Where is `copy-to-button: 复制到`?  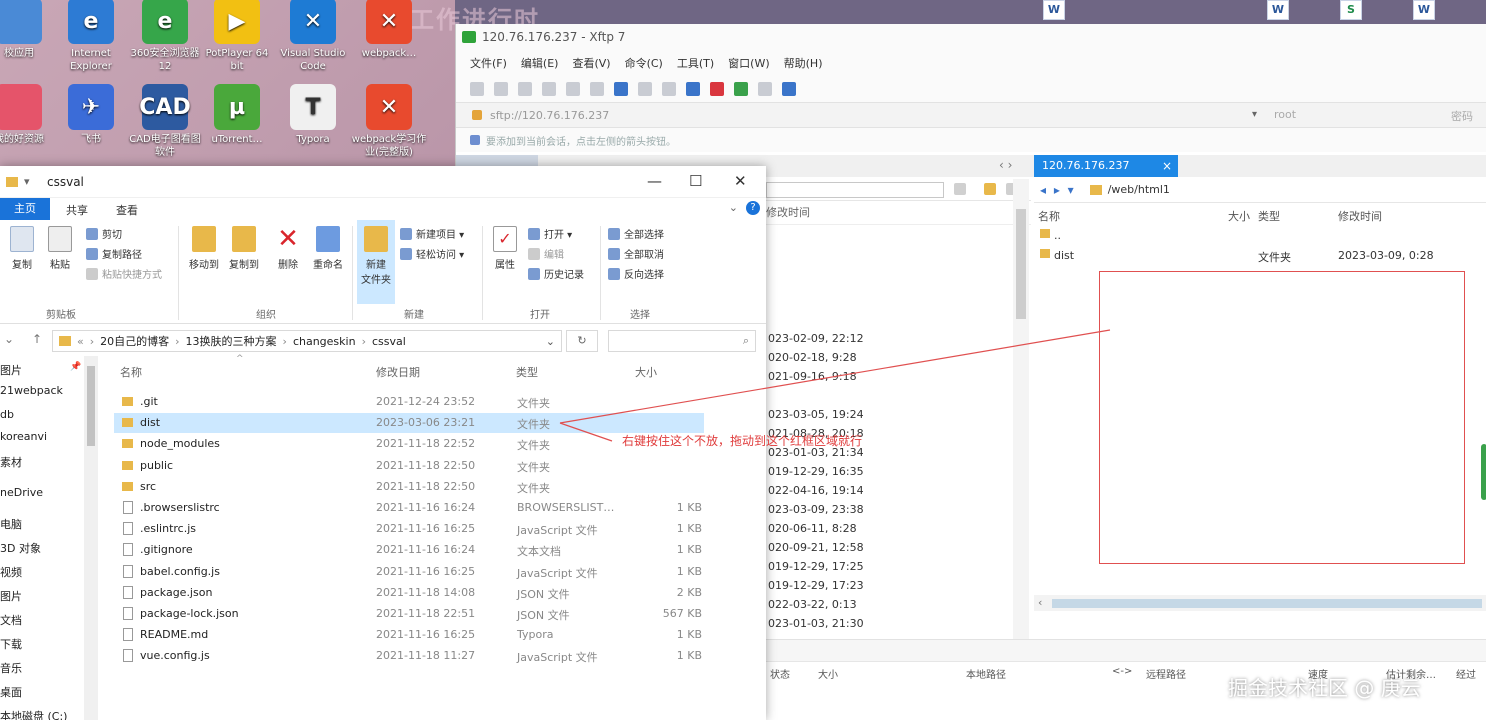 copy-to-button: 复制到 is located at coordinates (244, 248).